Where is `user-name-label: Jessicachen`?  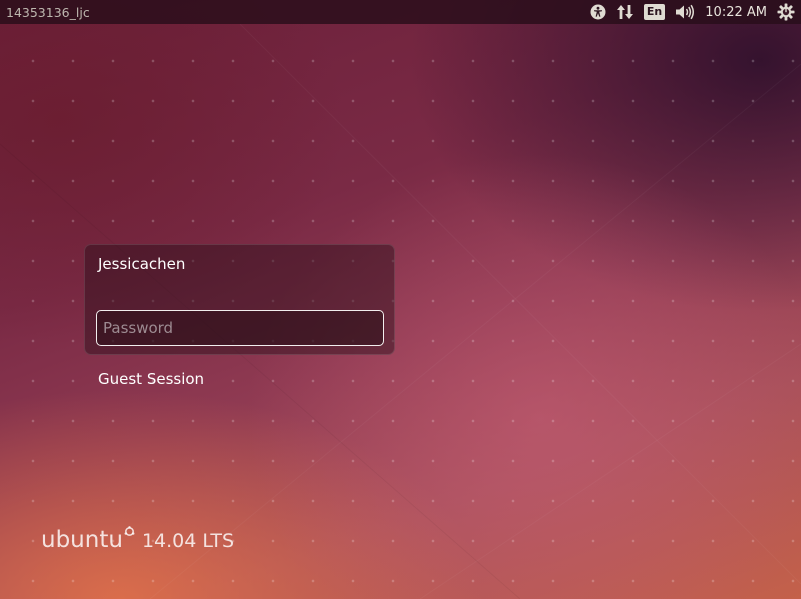 user-name-label: Jessicachen is located at coordinates (142, 264).